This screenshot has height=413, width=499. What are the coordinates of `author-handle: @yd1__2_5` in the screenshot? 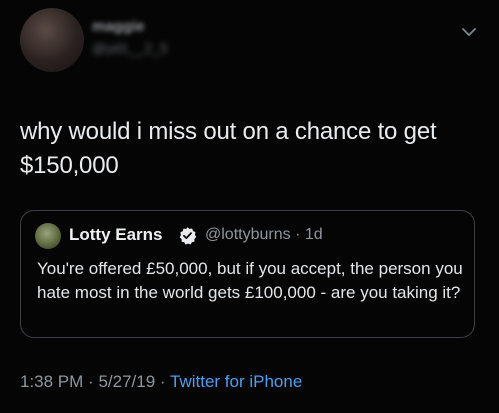 It's located at (130, 48).